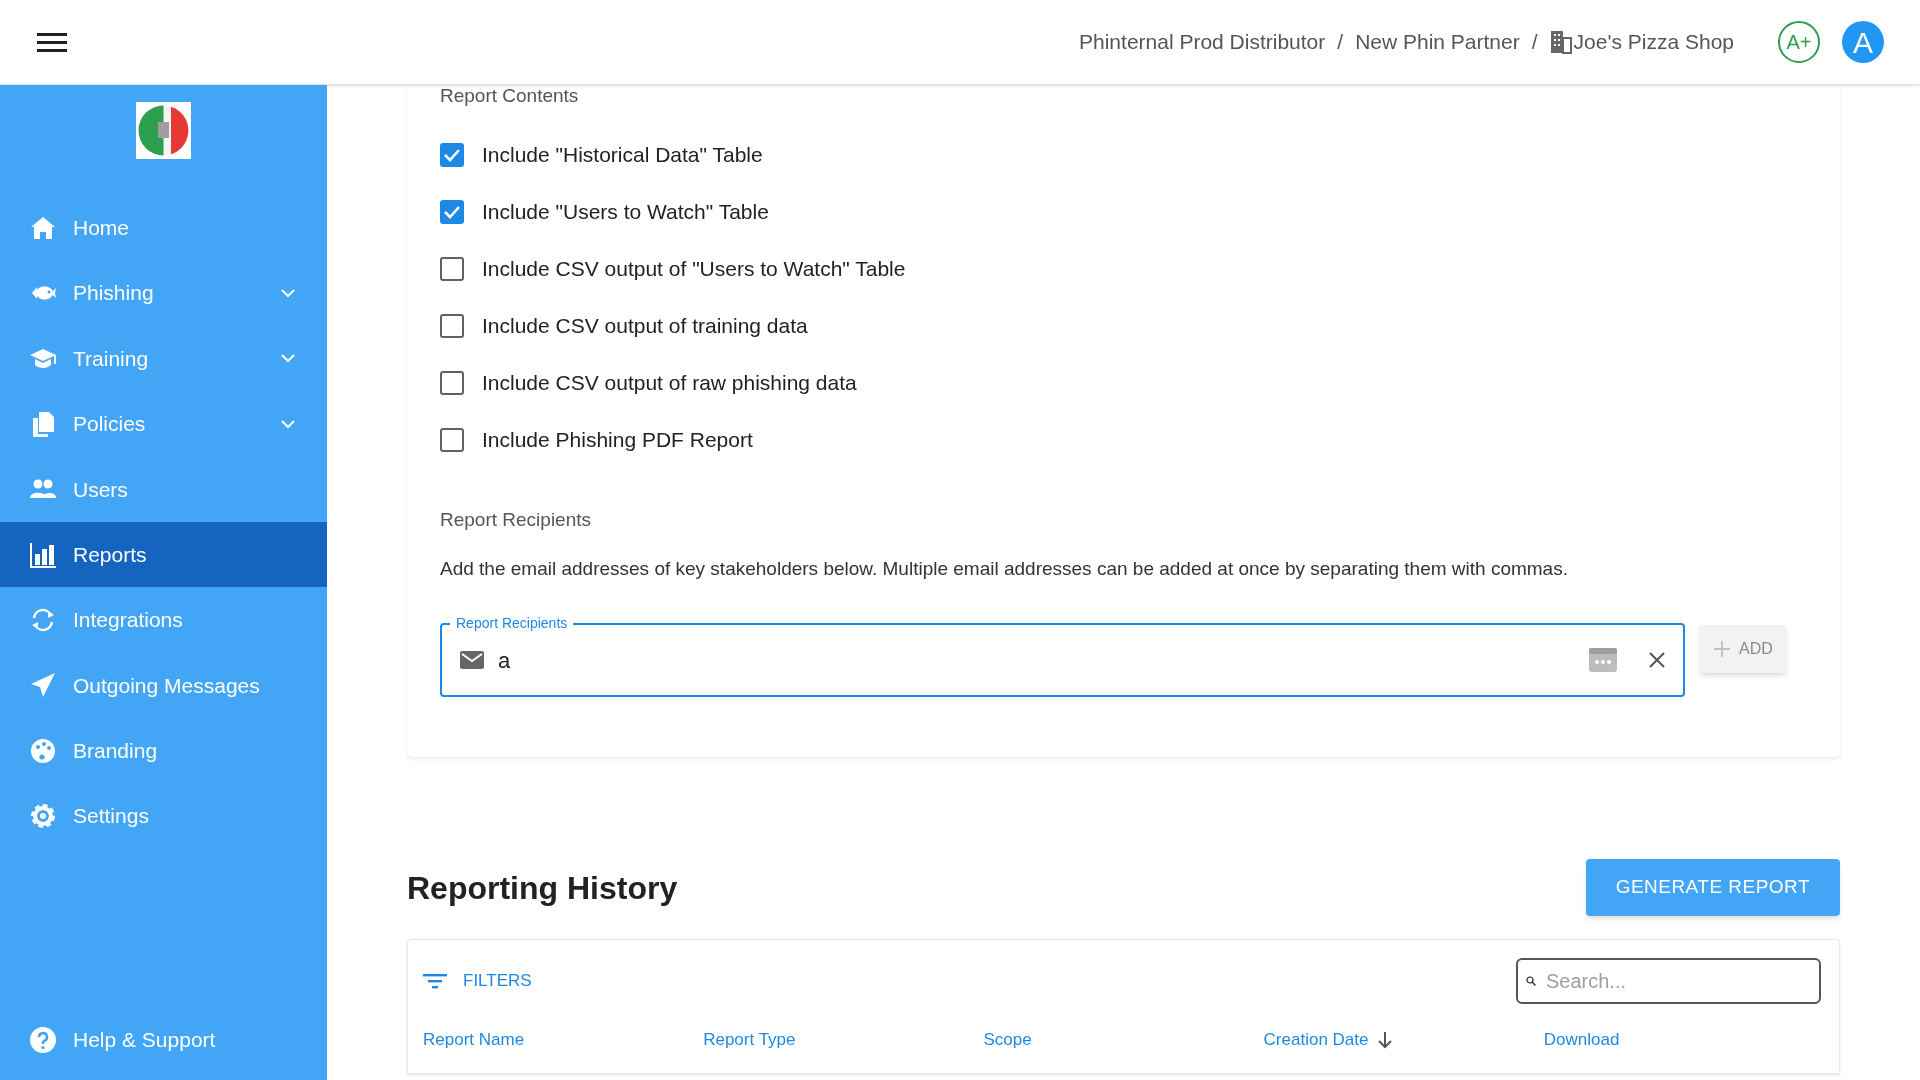 The image size is (1920, 1080). Describe the element at coordinates (1004, 568) in the screenshot. I see `recipients-description: Add the email addresses of key stakeholders below. Multiple email addresses can be added at once by separating them with commas.` at that location.